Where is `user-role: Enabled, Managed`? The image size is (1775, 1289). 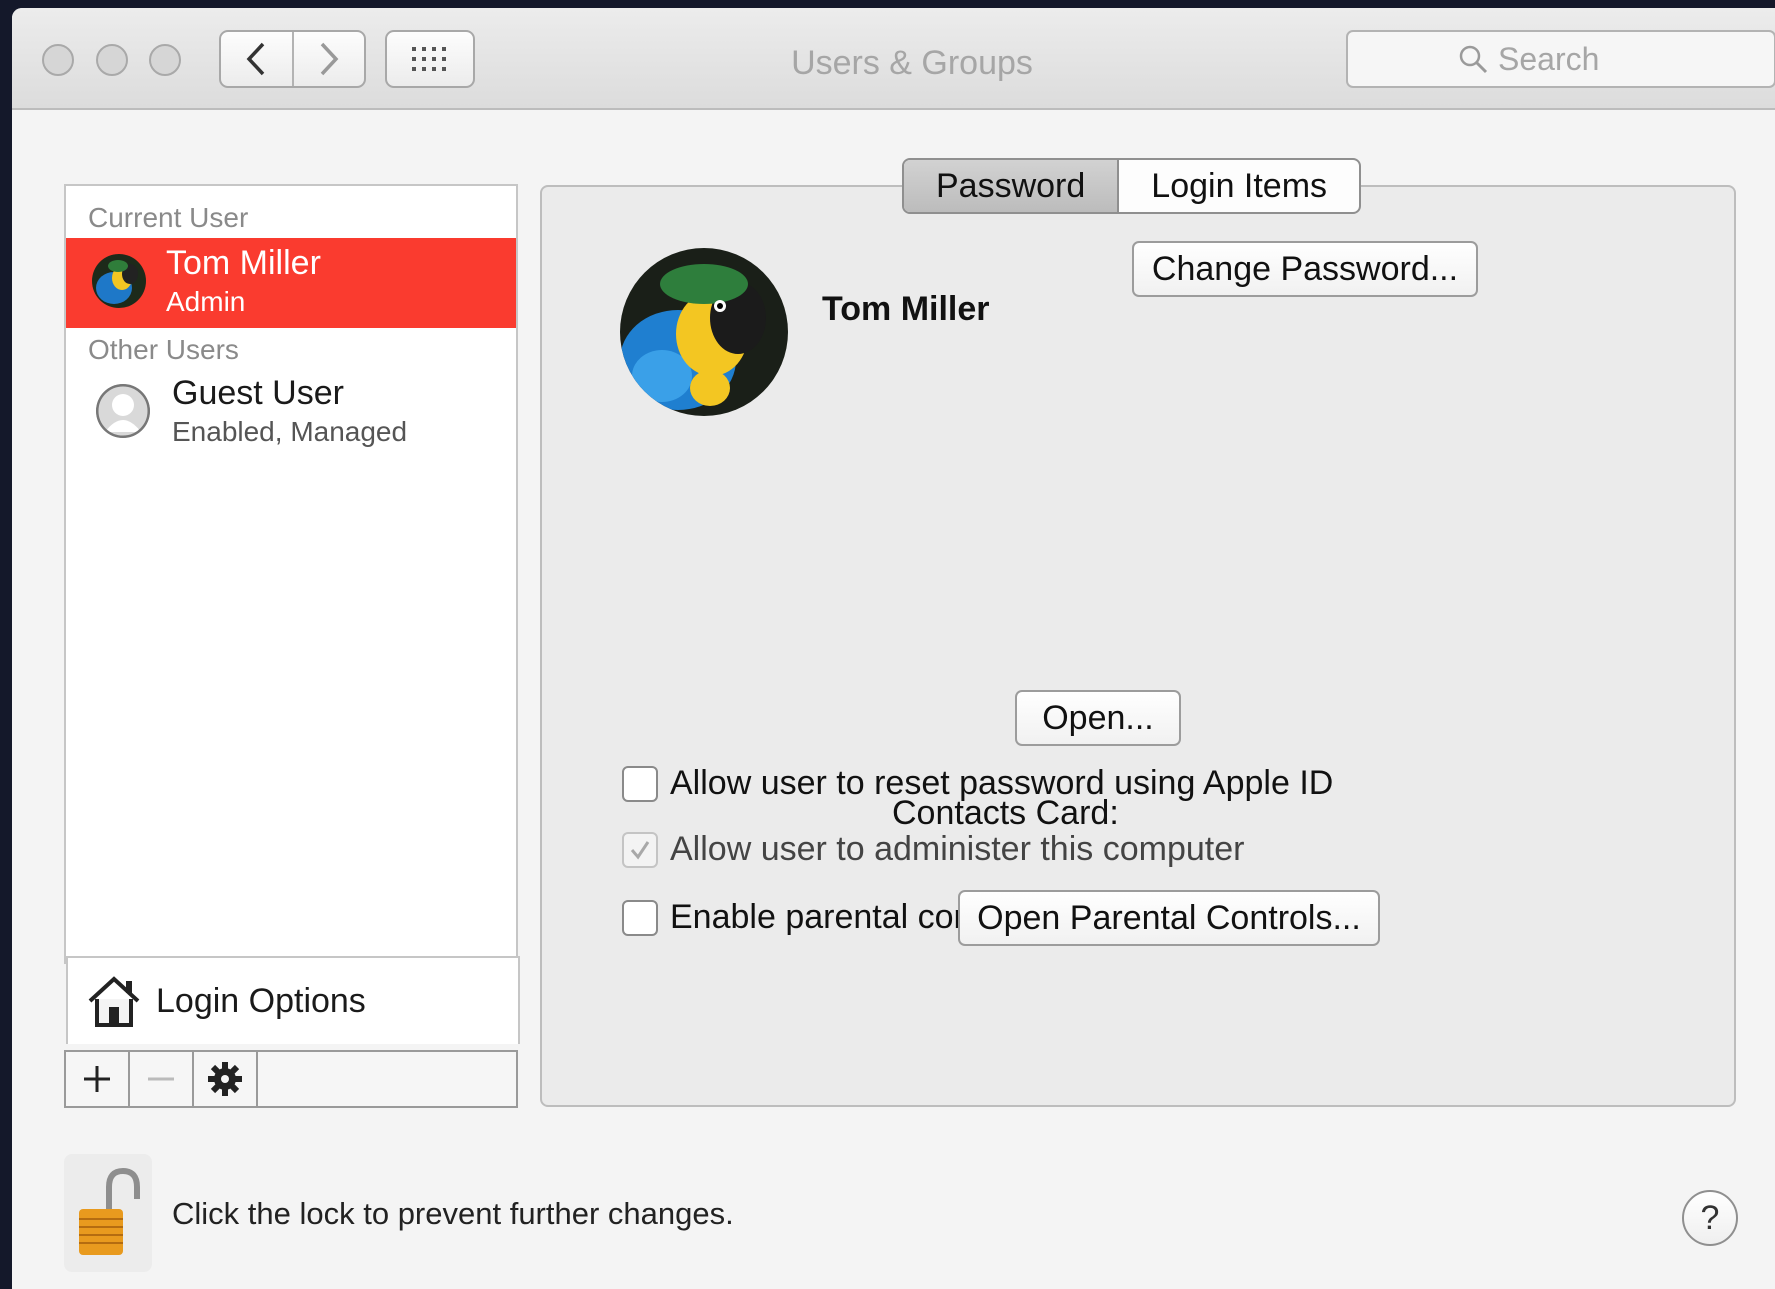 user-role: Enabled, Managed is located at coordinates (290, 431).